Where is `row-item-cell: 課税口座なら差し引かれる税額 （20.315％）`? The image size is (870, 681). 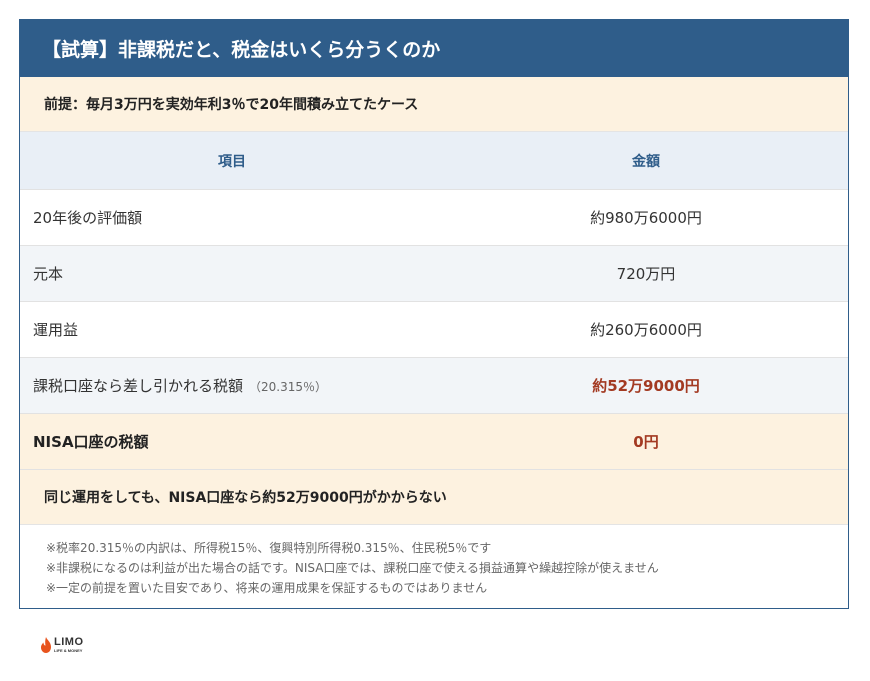 row-item-cell: 課税口座なら差し引かれる税額 （20.315％） is located at coordinates (232, 385).